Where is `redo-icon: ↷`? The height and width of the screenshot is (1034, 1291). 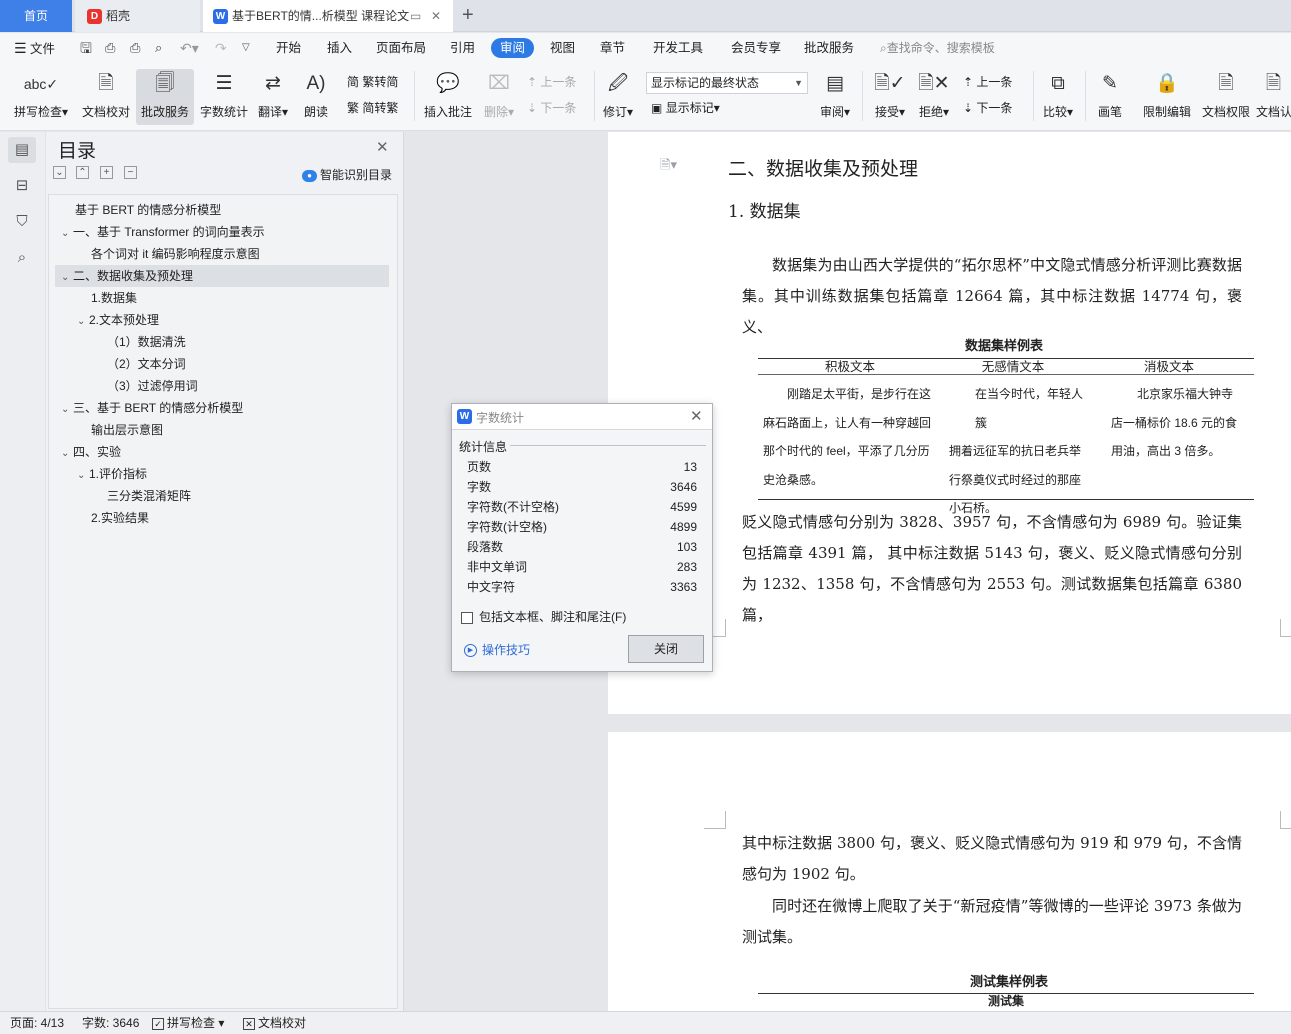 redo-icon: ↷ is located at coordinates (221, 48).